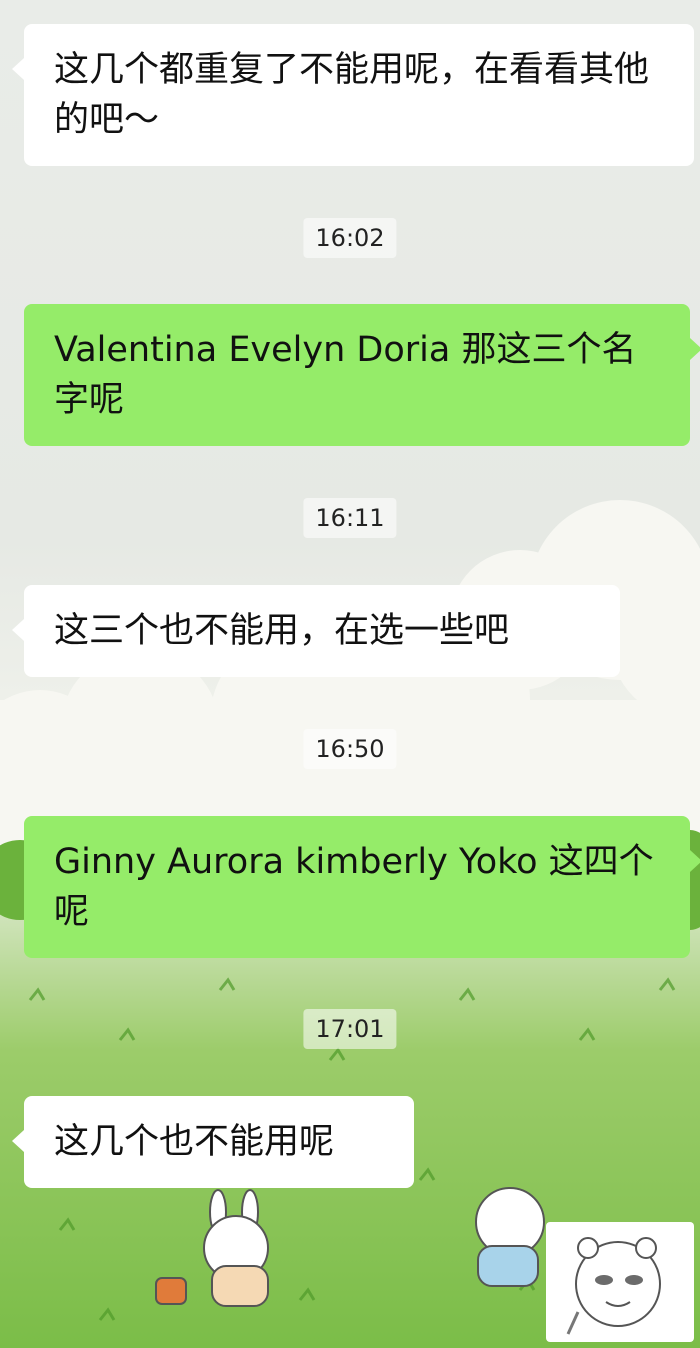 The image size is (700, 1348). Describe the element at coordinates (345, 375) in the screenshot. I see `message-text: Valentina Evelyn Doria 那这三个名字呢` at that location.